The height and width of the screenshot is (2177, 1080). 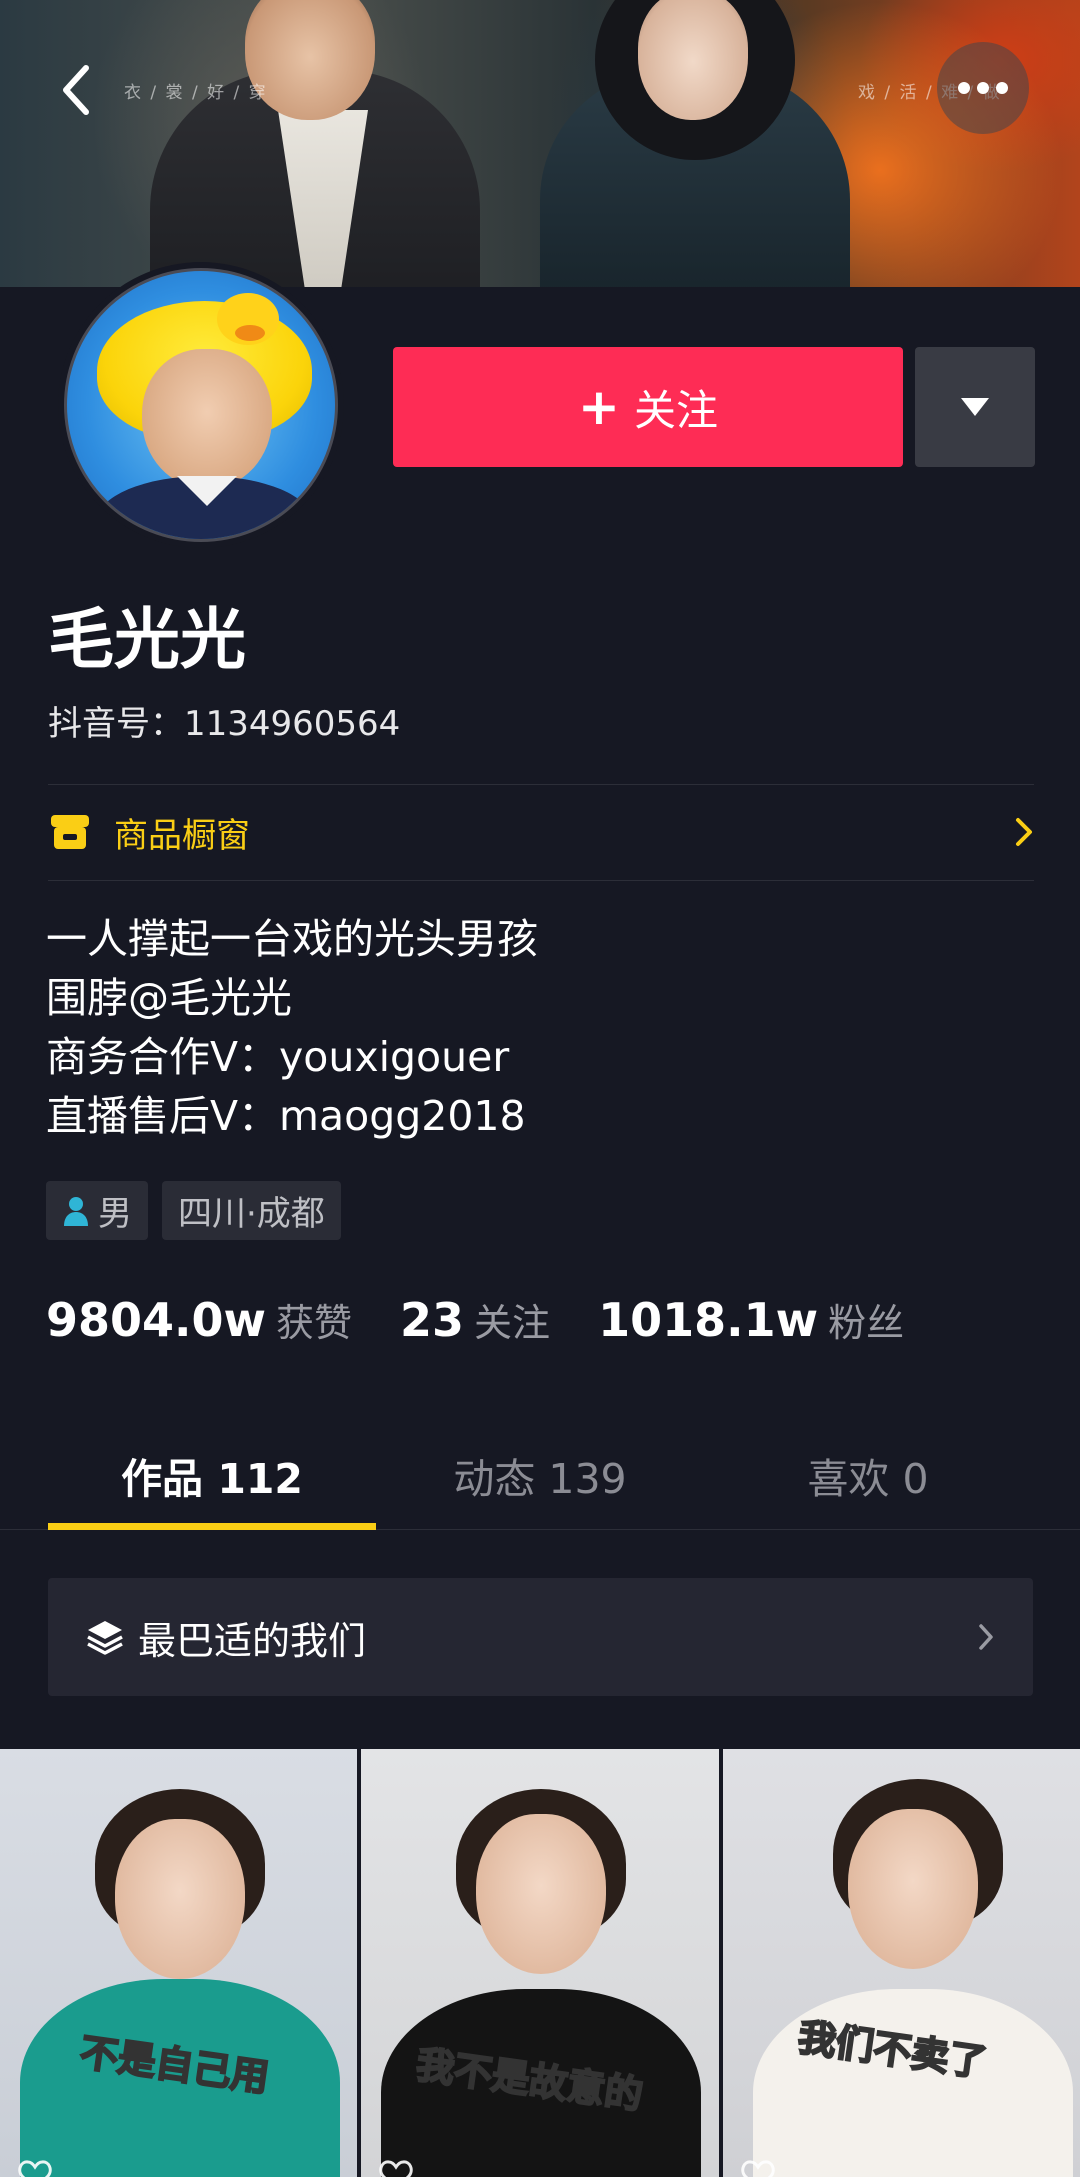 I want to click on more-button, so click(x=983, y=88).